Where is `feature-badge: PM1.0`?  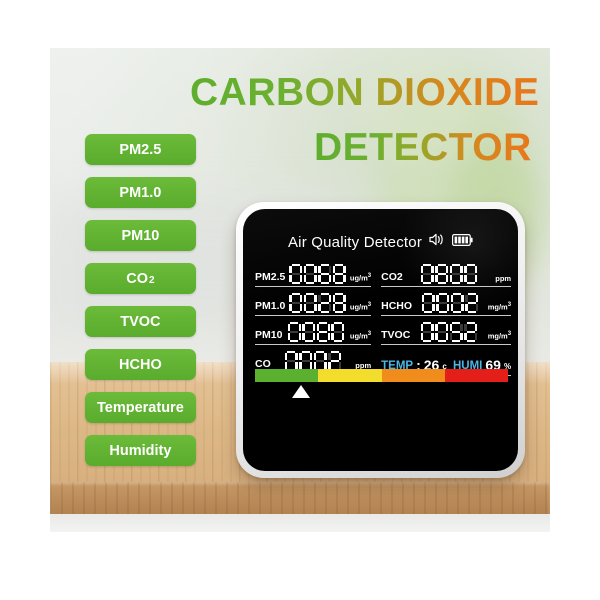 feature-badge: PM1.0 is located at coordinates (140, 192).